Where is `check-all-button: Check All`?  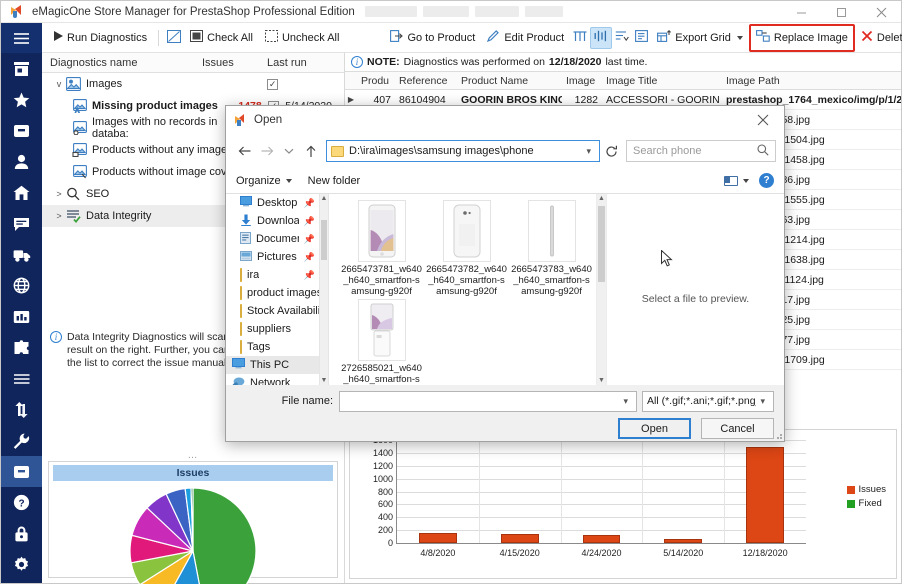
check-all-button: Check All is located at coordinates (221, 38).